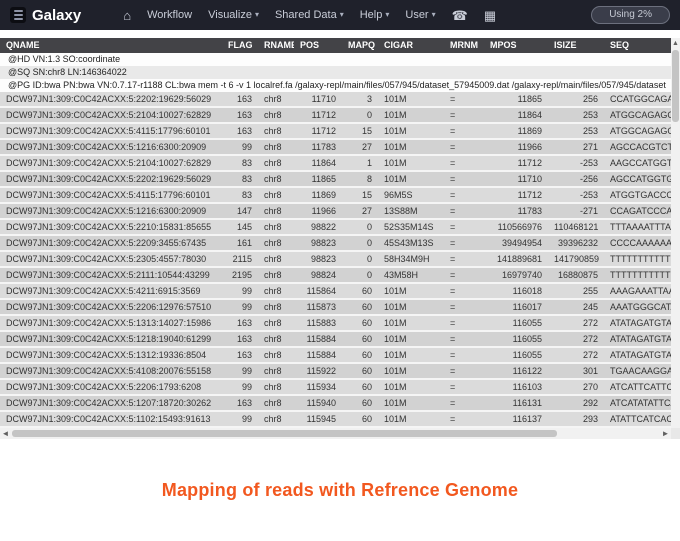  I want to click on cell-flag: 147, so click(244, 211).